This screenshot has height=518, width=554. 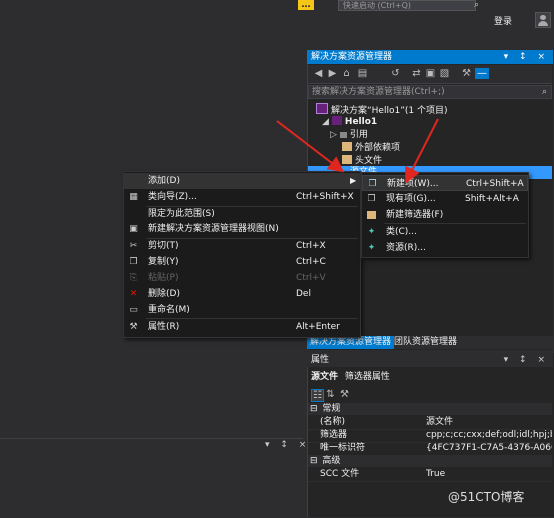 I want to click on new-view-icon: ▣, so click(x=133, y=229).